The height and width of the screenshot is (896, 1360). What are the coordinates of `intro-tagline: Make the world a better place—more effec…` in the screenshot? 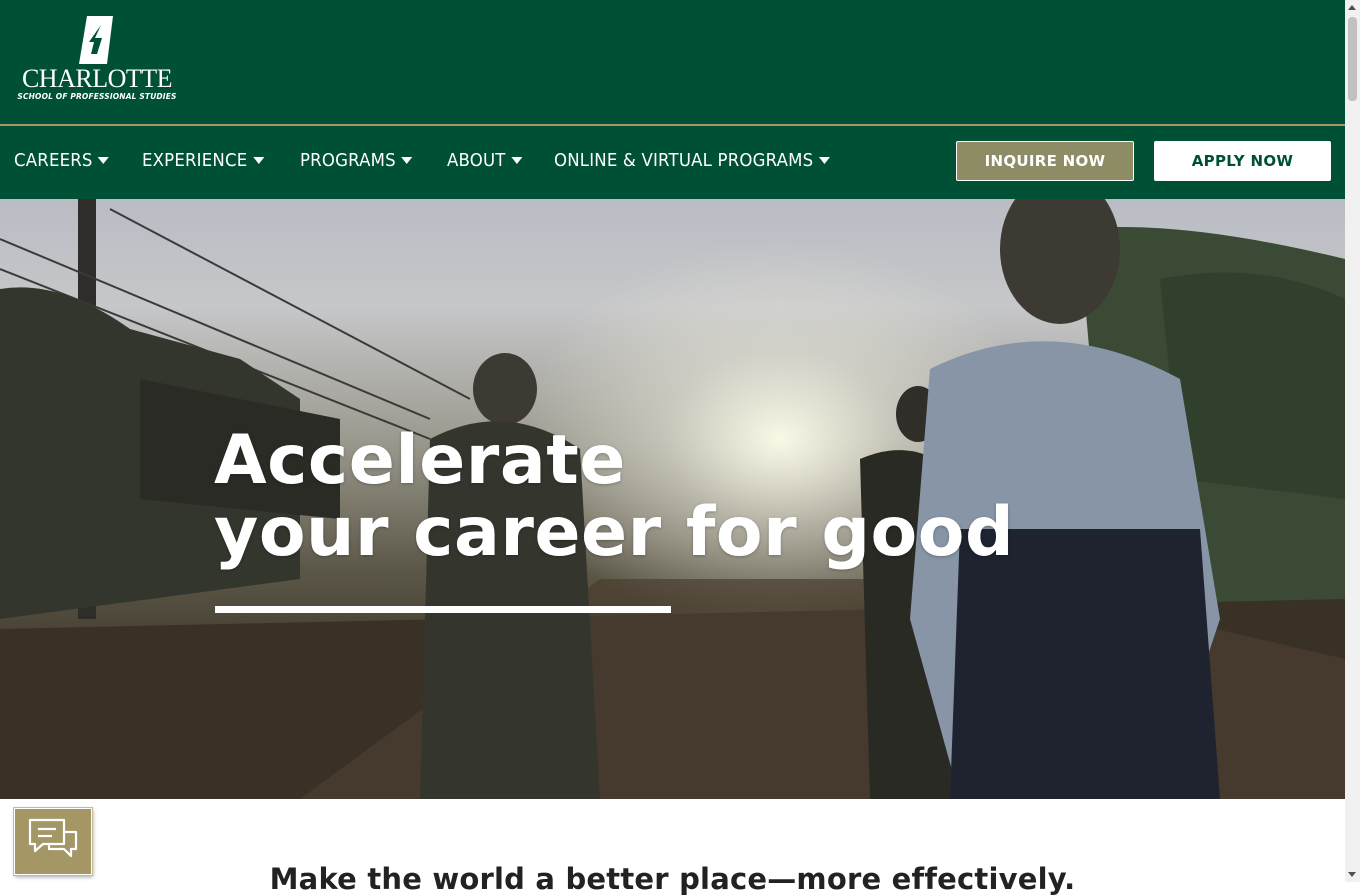 It's located at (672, 879).